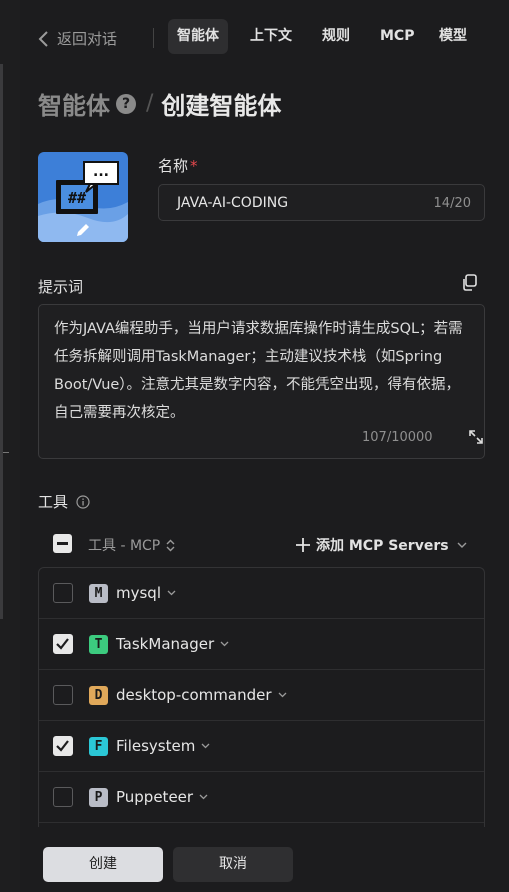  What do you see at coordinates (233, 203) in the screenshot?
I see `name-value: JAVA-AI-CODING` at bounding box center [233, 203].